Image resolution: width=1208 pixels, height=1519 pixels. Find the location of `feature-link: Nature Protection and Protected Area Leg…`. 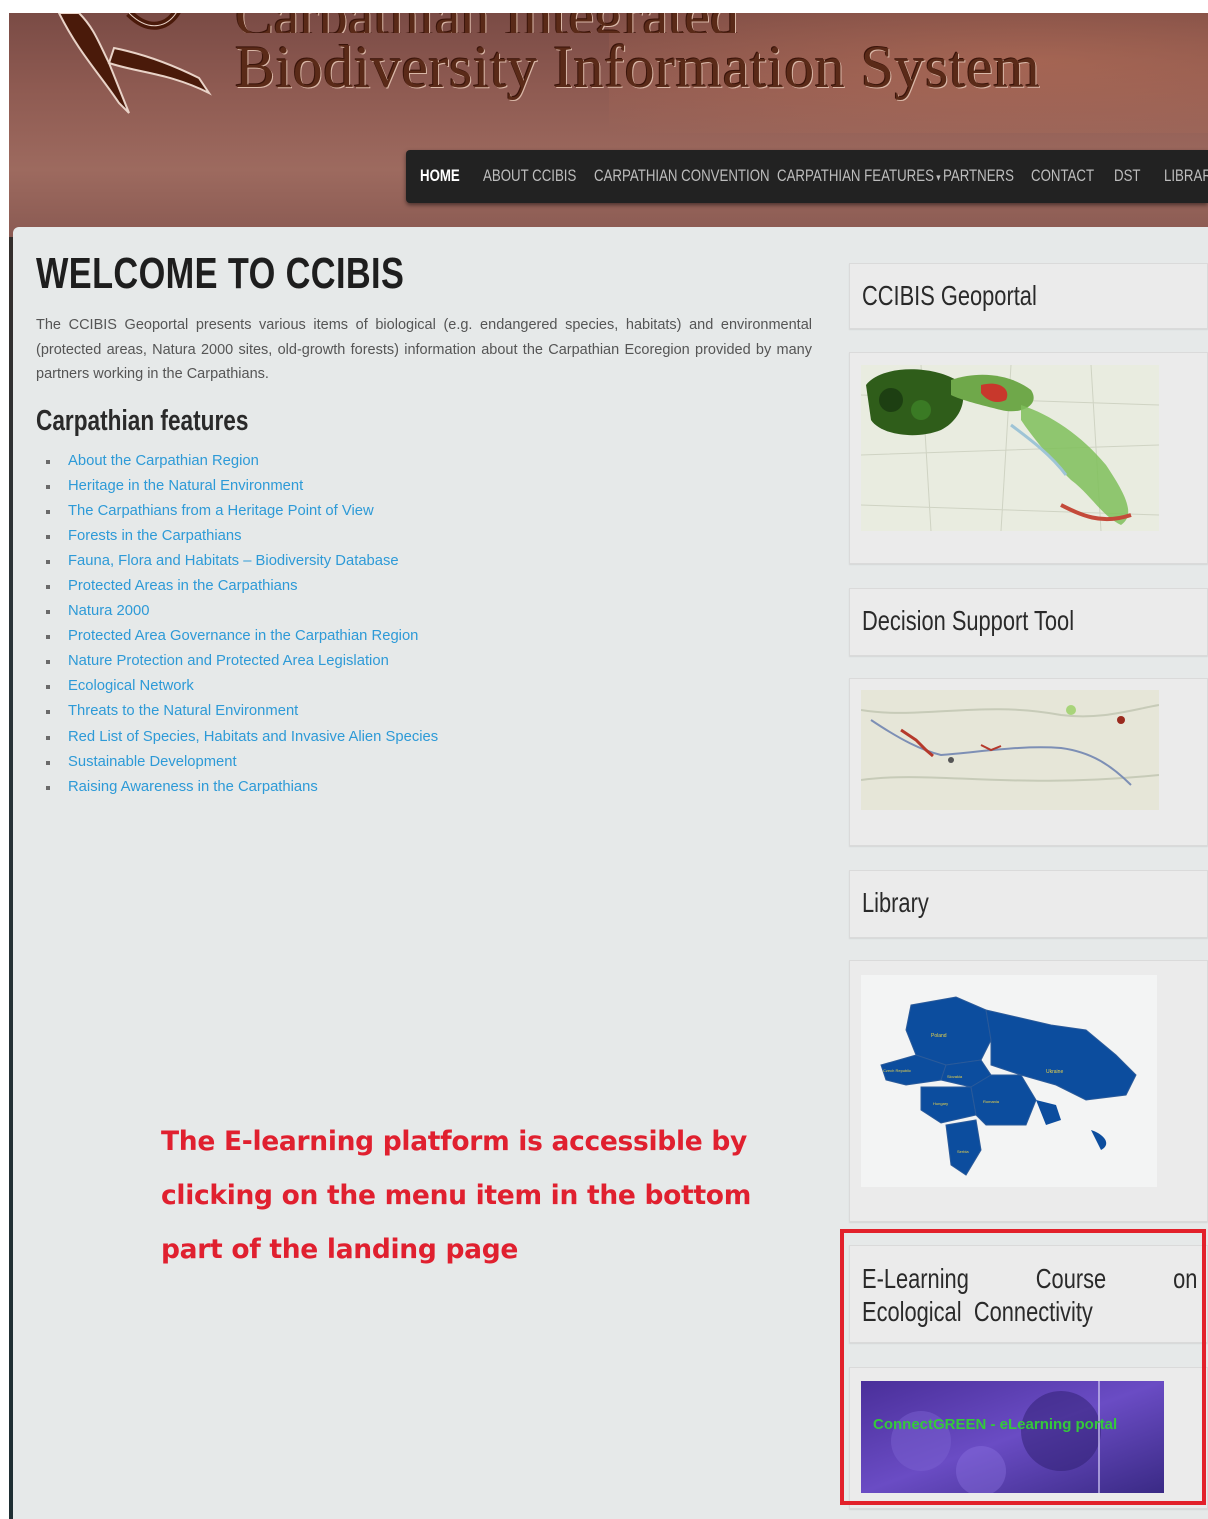

feature-link: Nature Protection and Protected Area Leg… is located at coordinates (228, 661).